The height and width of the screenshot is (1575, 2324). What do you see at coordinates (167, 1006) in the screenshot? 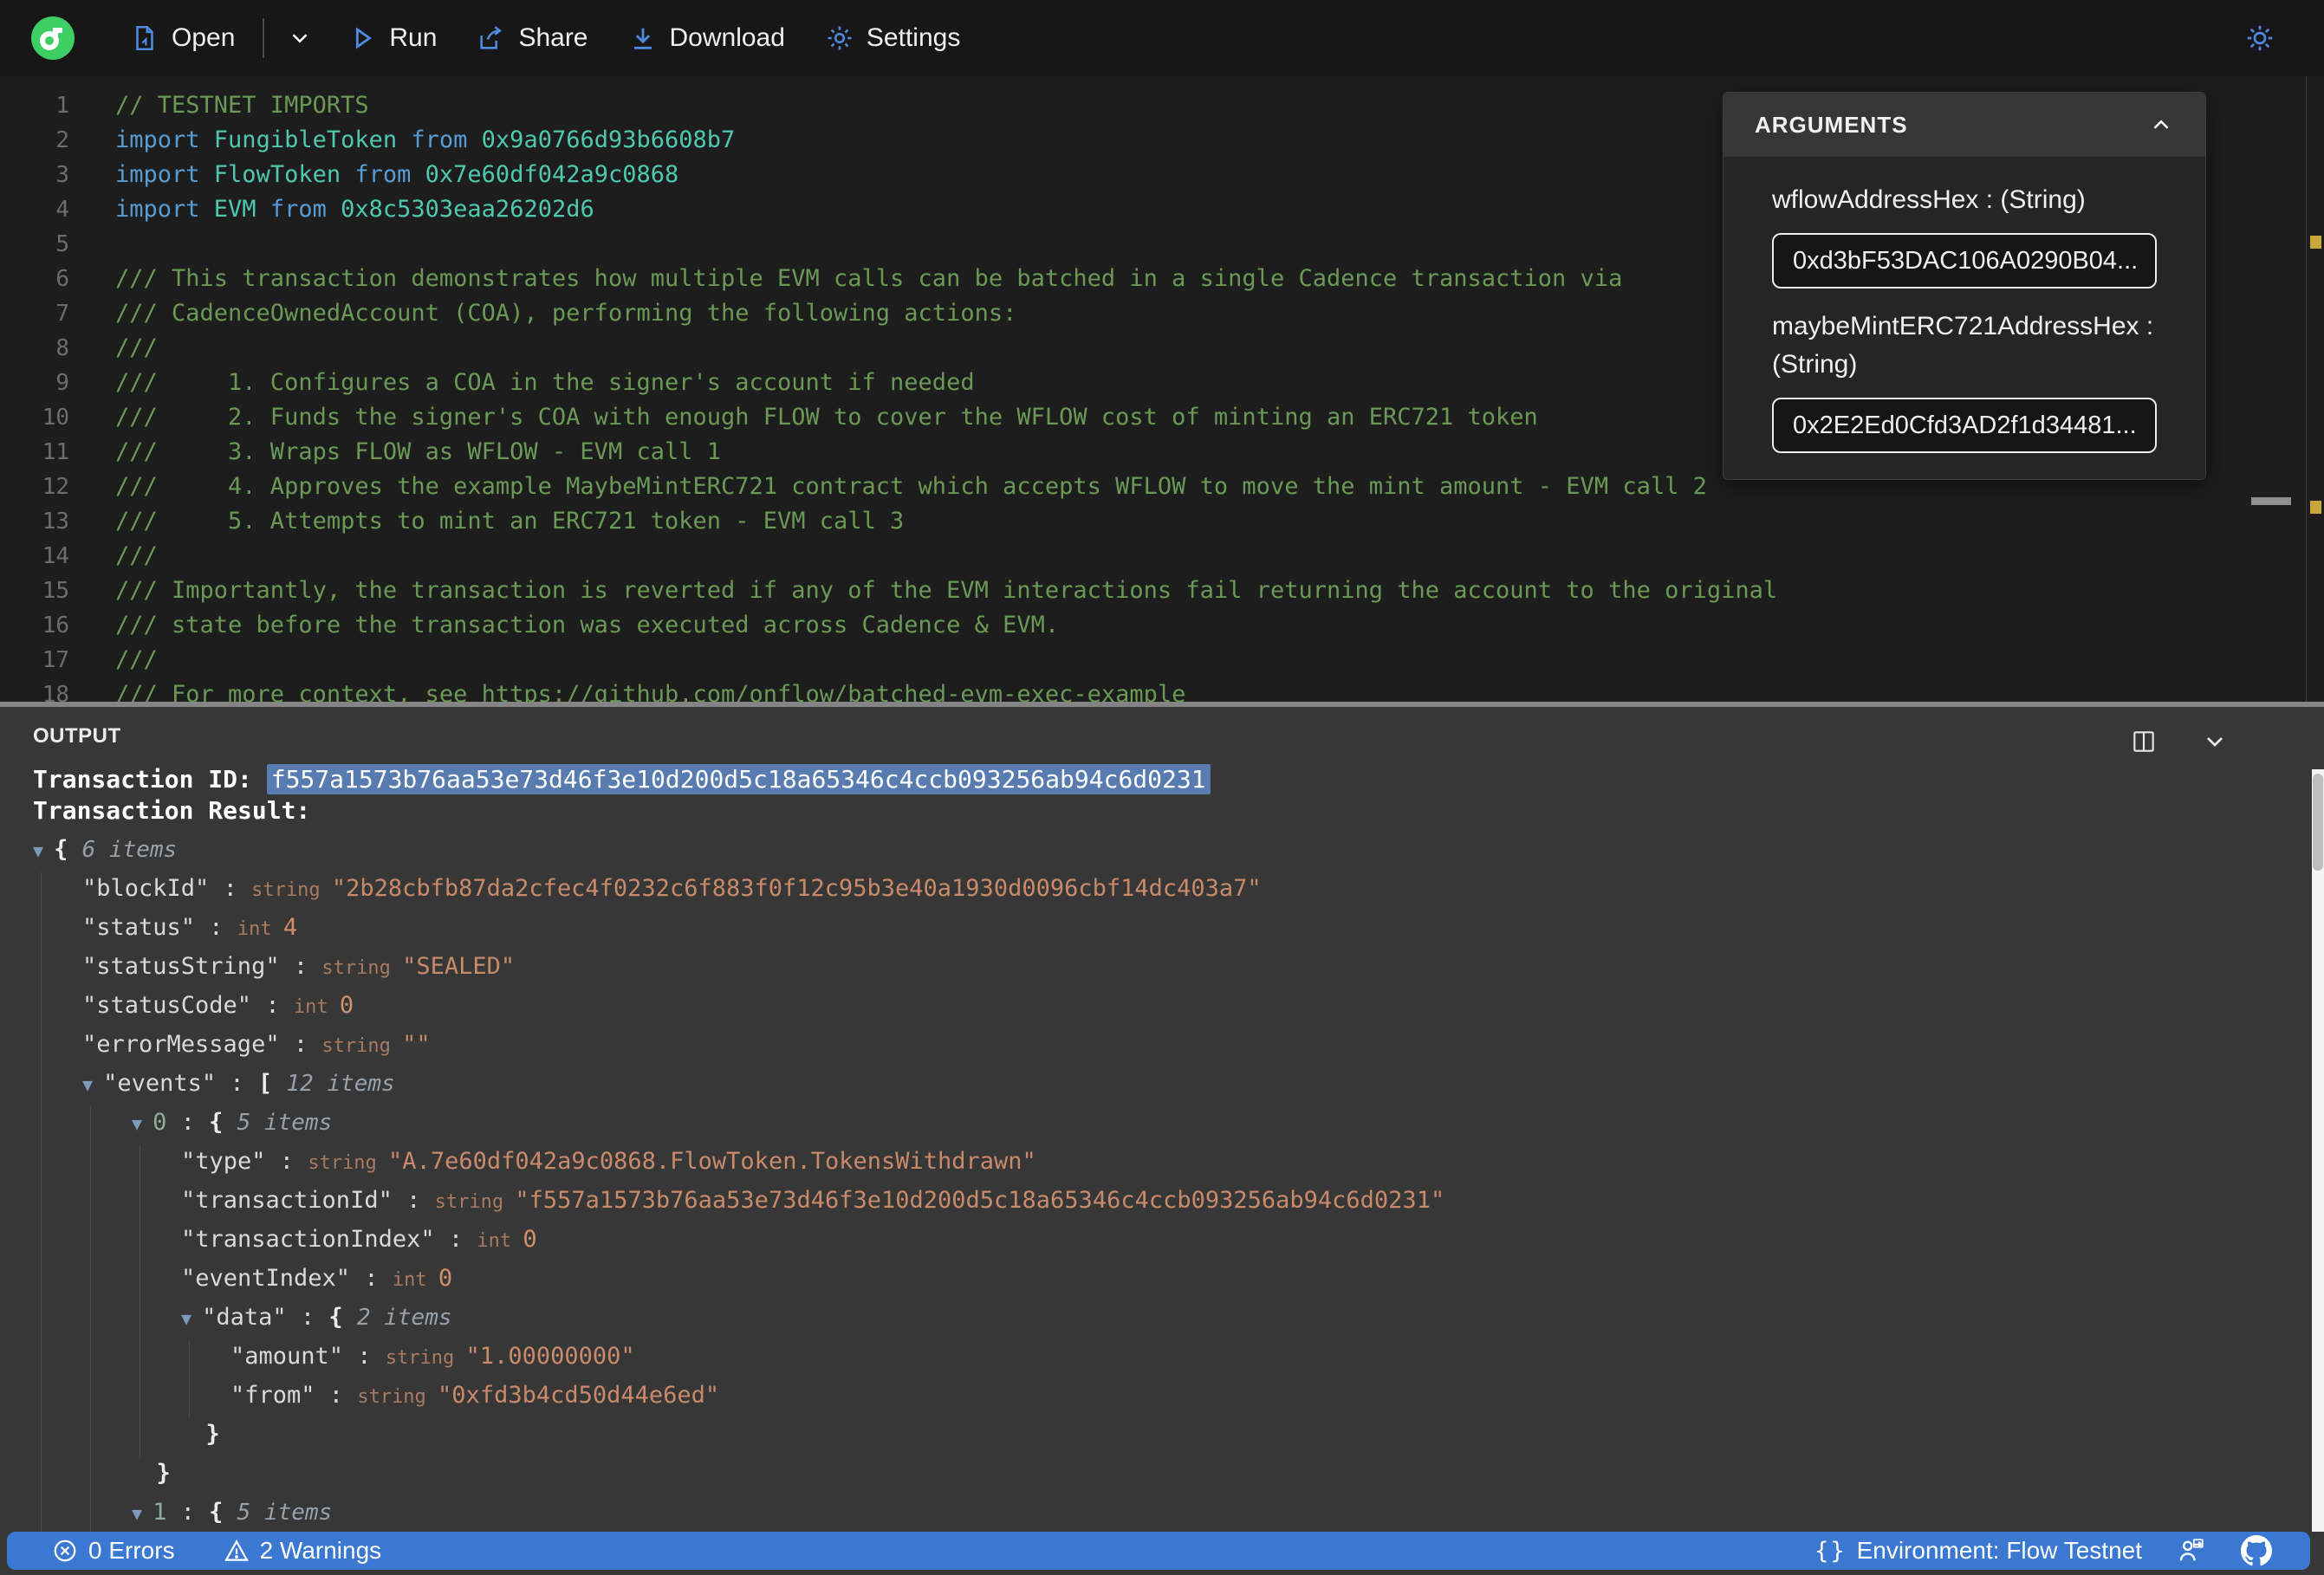
I see `json-key: "statusCode"` at bounding box center [167, 1006].